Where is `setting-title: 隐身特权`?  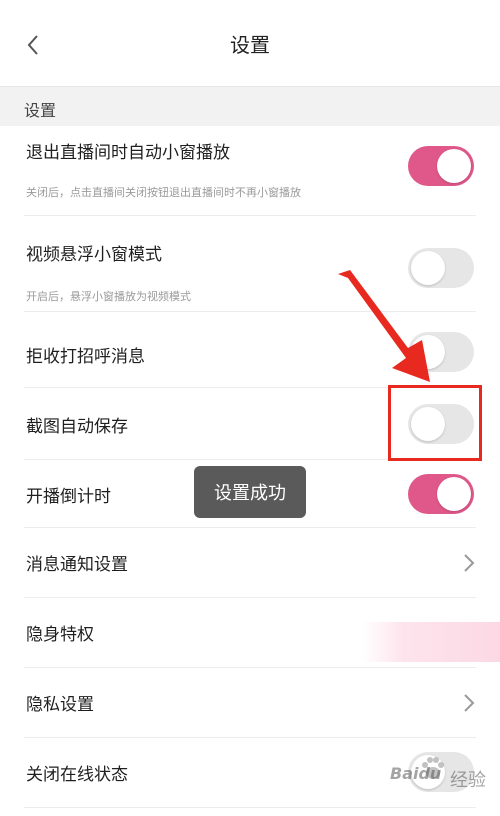 setting-title: 隐身特权 is located at coordinates (60, 635).